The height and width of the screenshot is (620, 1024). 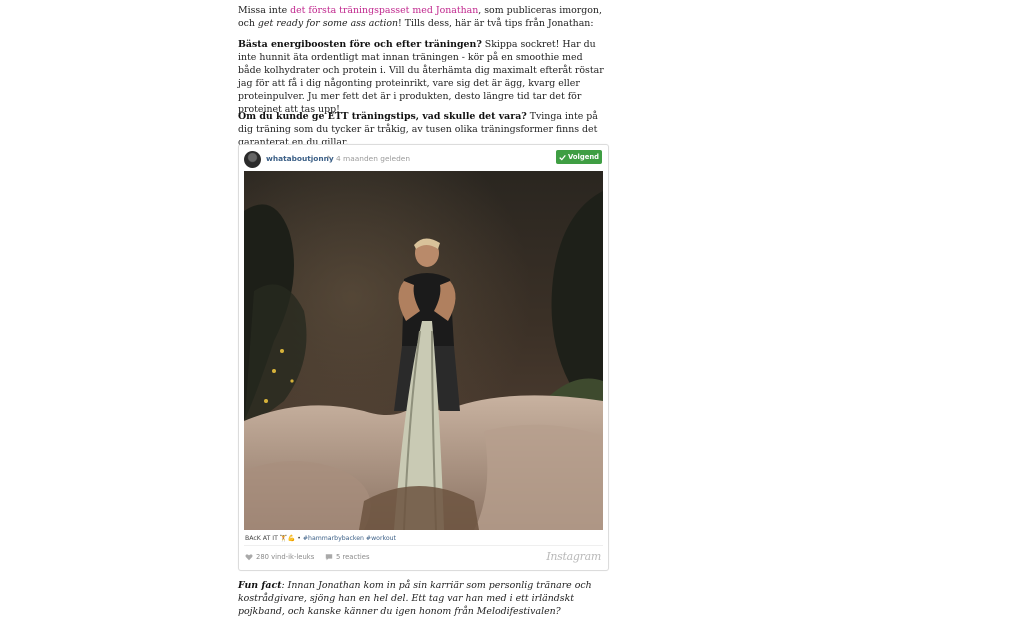 I want to click on instagram-footer: 280 vind-ik-leuks 5 reacties Instagram, so click(x=423, y=557).